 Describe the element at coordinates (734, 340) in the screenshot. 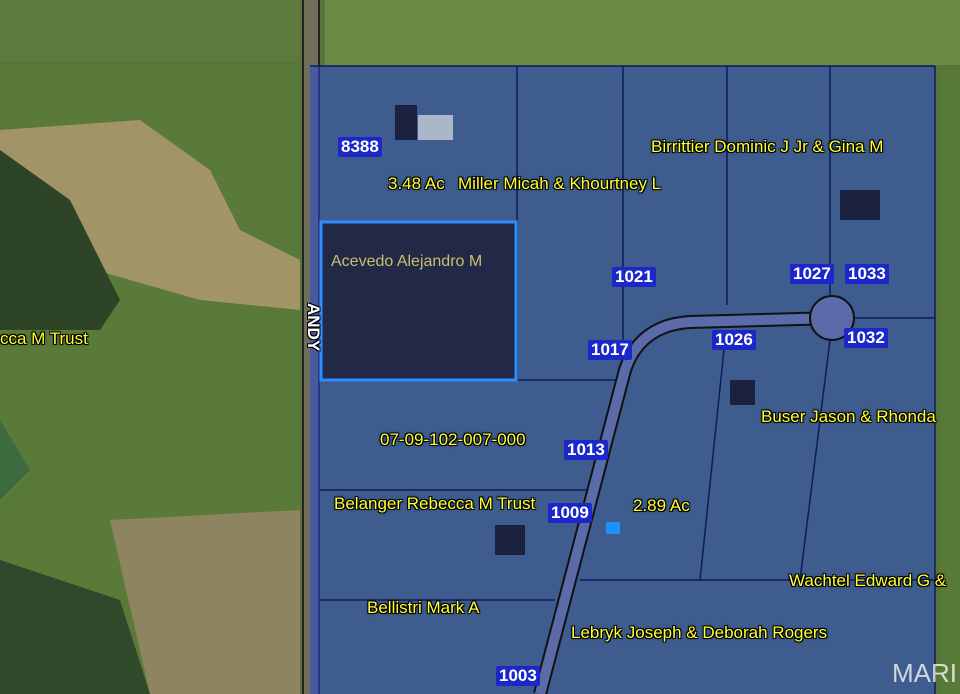

I see `address-1026: 1026` at that location.